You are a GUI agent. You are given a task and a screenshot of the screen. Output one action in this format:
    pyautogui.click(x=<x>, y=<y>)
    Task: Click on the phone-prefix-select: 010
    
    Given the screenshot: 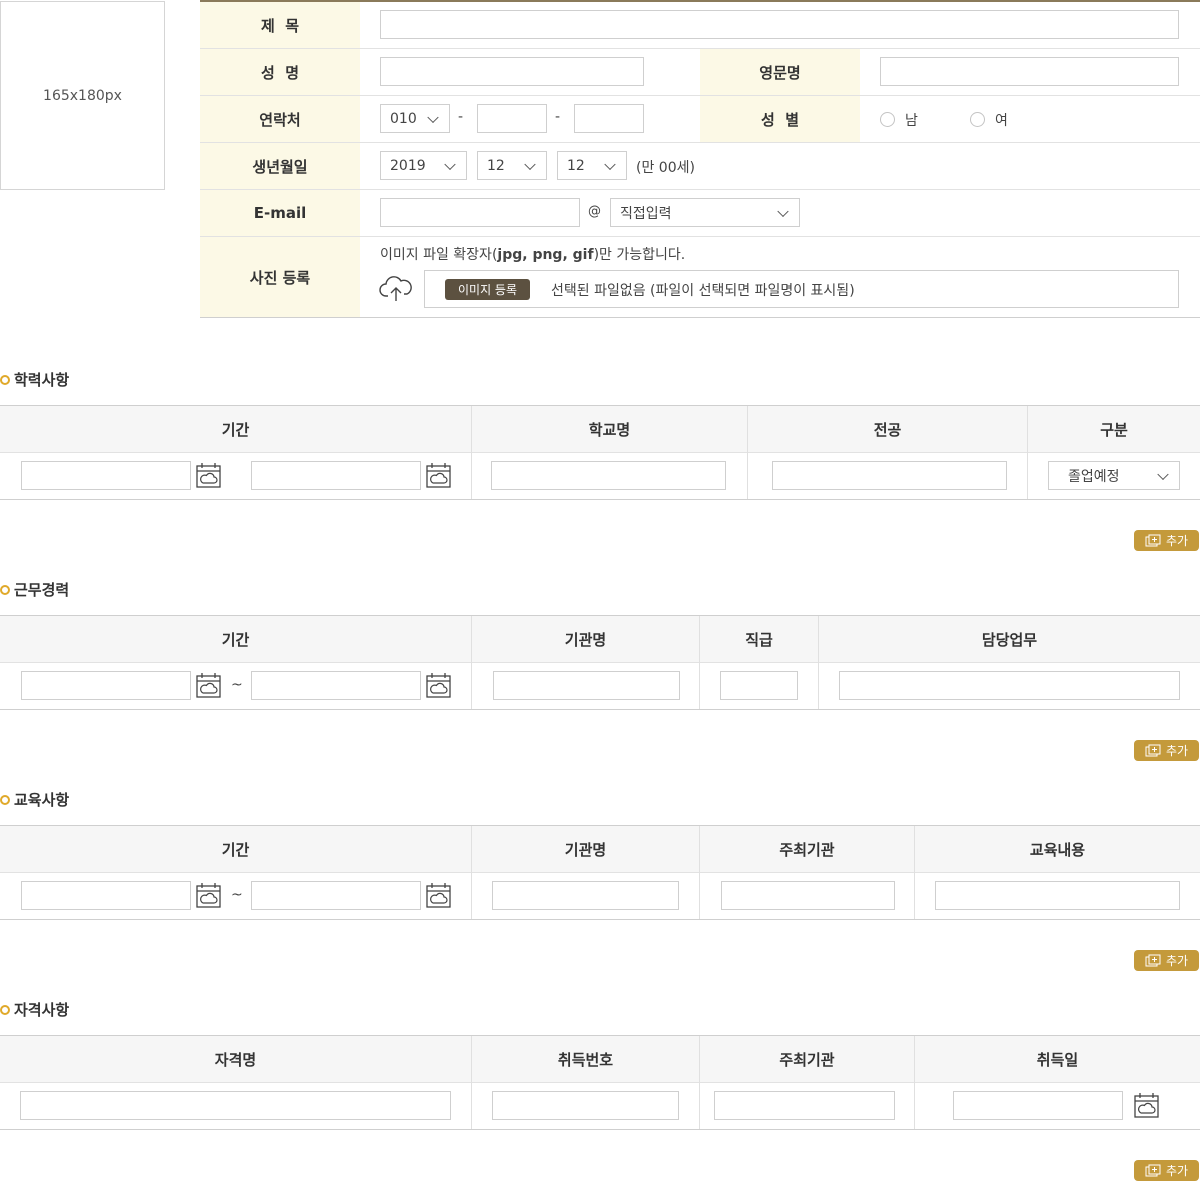 What is the action you would take?
    pyautogui.click(x=415, y=118)
    